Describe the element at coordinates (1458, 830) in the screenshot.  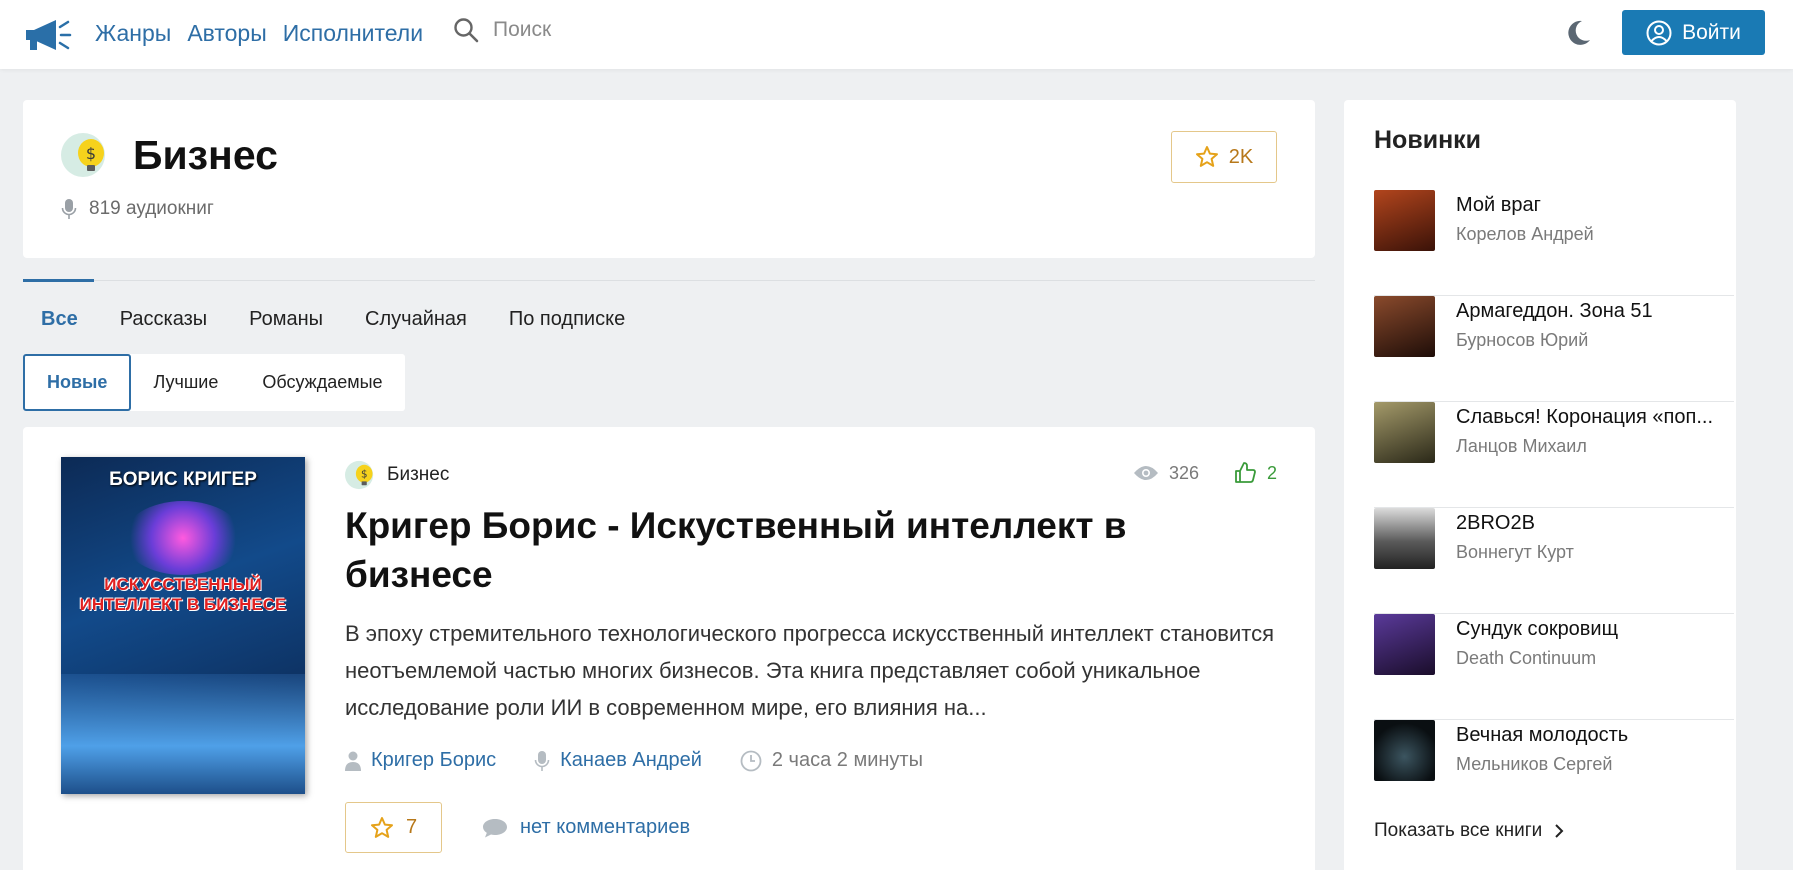
I see `show-all-label: Показать все книги` at that location.